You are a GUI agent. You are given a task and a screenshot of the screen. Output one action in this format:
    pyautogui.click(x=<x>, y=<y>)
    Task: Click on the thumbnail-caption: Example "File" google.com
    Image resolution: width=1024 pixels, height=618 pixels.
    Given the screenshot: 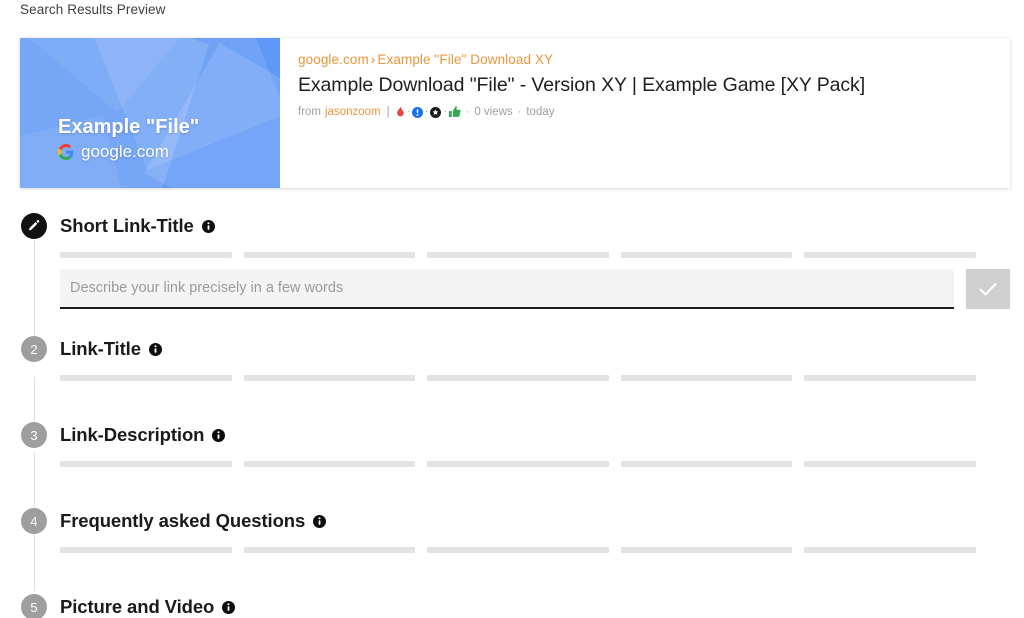 What is the action you would take?
    pyautogui.click(x=128, y=139)
    